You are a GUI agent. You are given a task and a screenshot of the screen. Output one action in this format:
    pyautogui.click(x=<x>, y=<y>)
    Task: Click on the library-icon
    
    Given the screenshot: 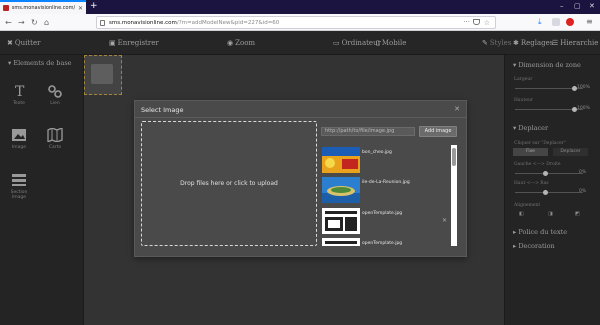 What is the action you would take?
    pyautogui.click(x=556, y=22)
    